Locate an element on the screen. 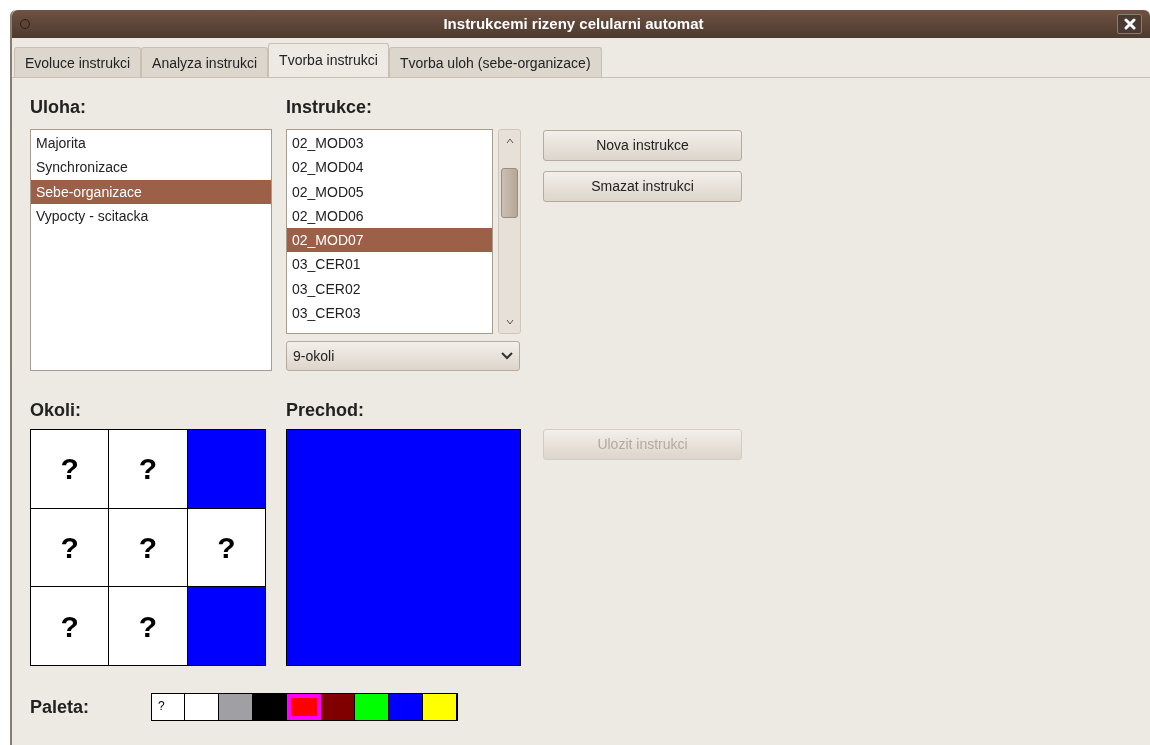 The height and width of the screenshot is (745, 1150). section-label: Instrukce: is located at coordinates (330, 107).